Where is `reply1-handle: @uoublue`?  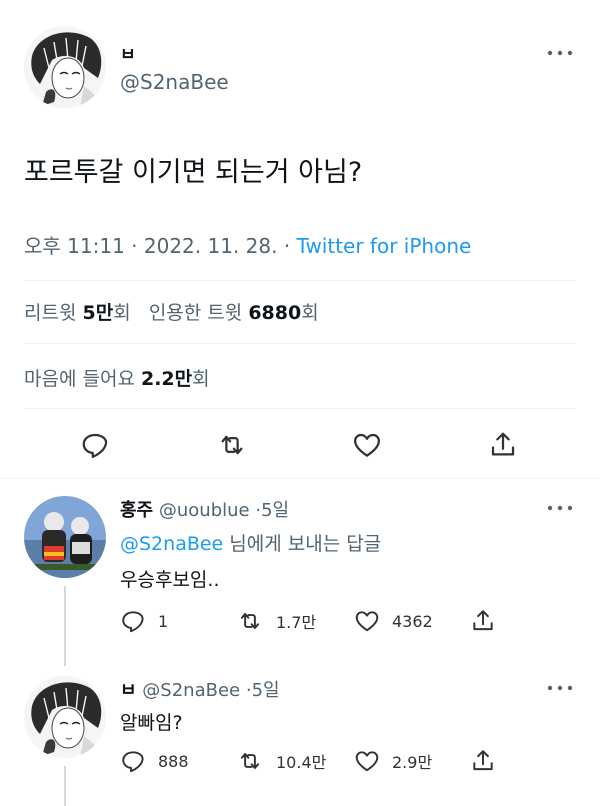 reply1-handle: @uoublue is located at coordinates (204, 510).